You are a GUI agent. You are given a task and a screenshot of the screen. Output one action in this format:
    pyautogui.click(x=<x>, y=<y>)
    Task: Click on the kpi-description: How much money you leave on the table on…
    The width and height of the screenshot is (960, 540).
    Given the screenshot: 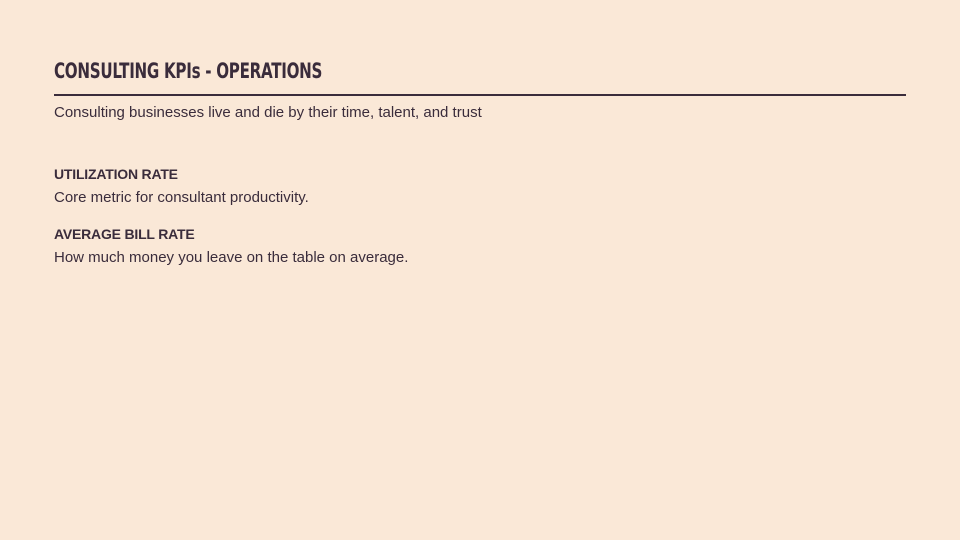 What is the action you would take?
    pyautogui.click(x=231, y=257)
    